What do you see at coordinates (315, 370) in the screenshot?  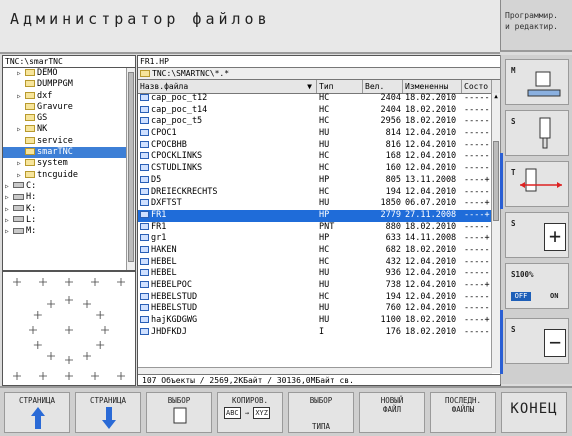 I see `horizontal-scrollbar` at bounding box center [315, 370].